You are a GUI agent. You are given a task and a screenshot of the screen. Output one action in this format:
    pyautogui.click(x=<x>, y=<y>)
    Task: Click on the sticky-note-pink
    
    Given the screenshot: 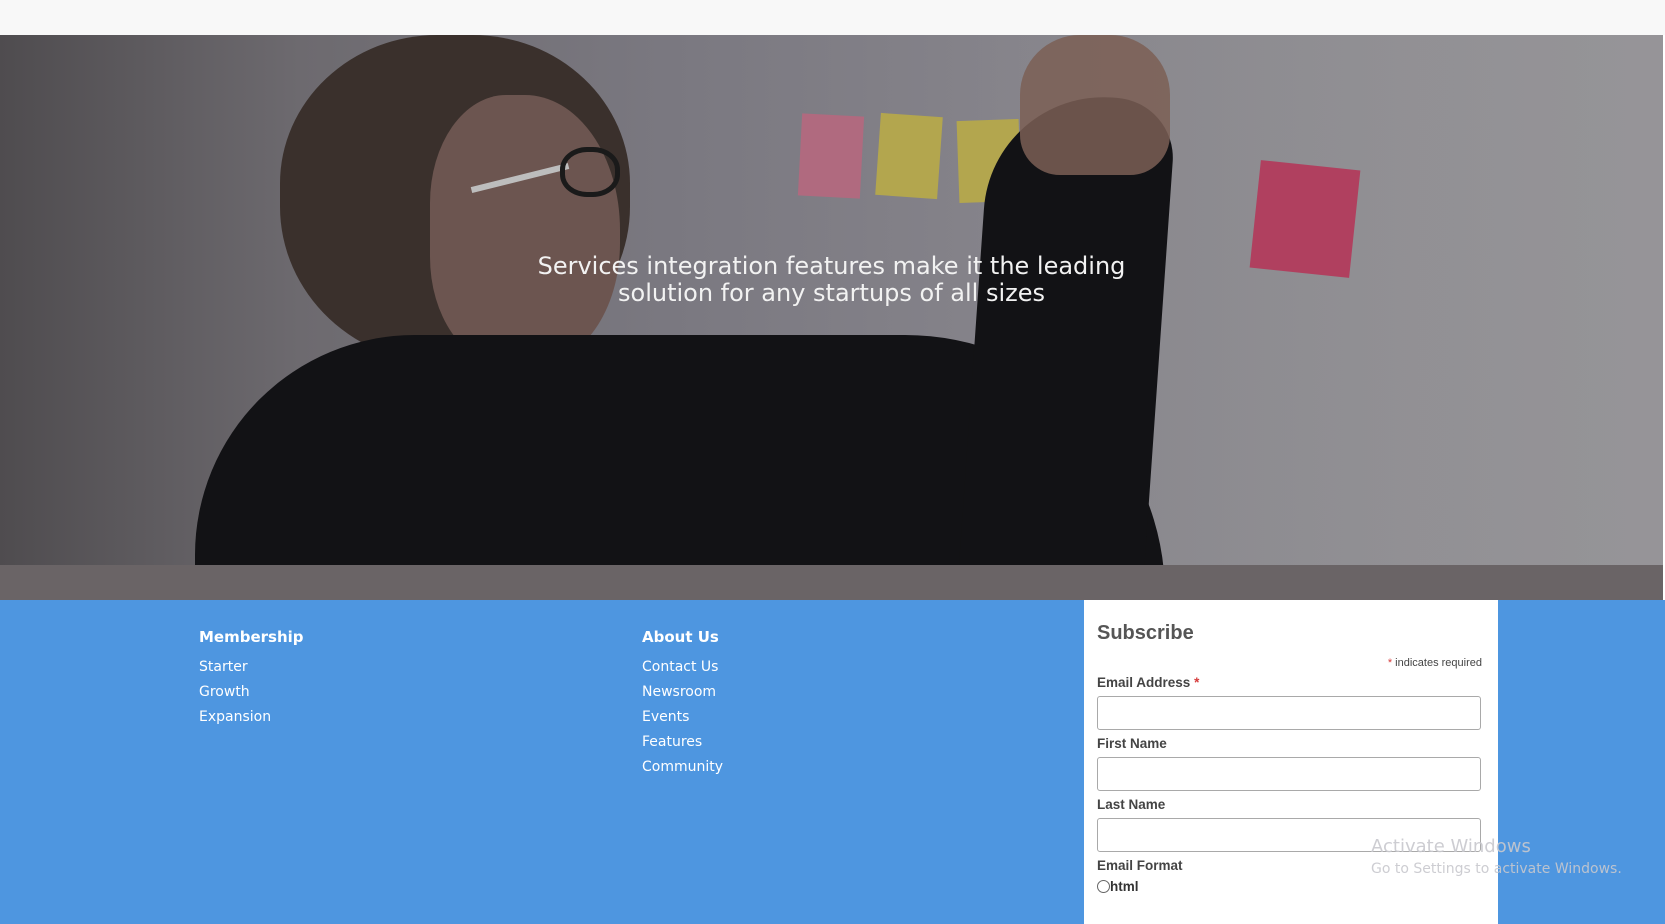 What is the action you would take?
    pyautogui.click(x=831, y=156)
    